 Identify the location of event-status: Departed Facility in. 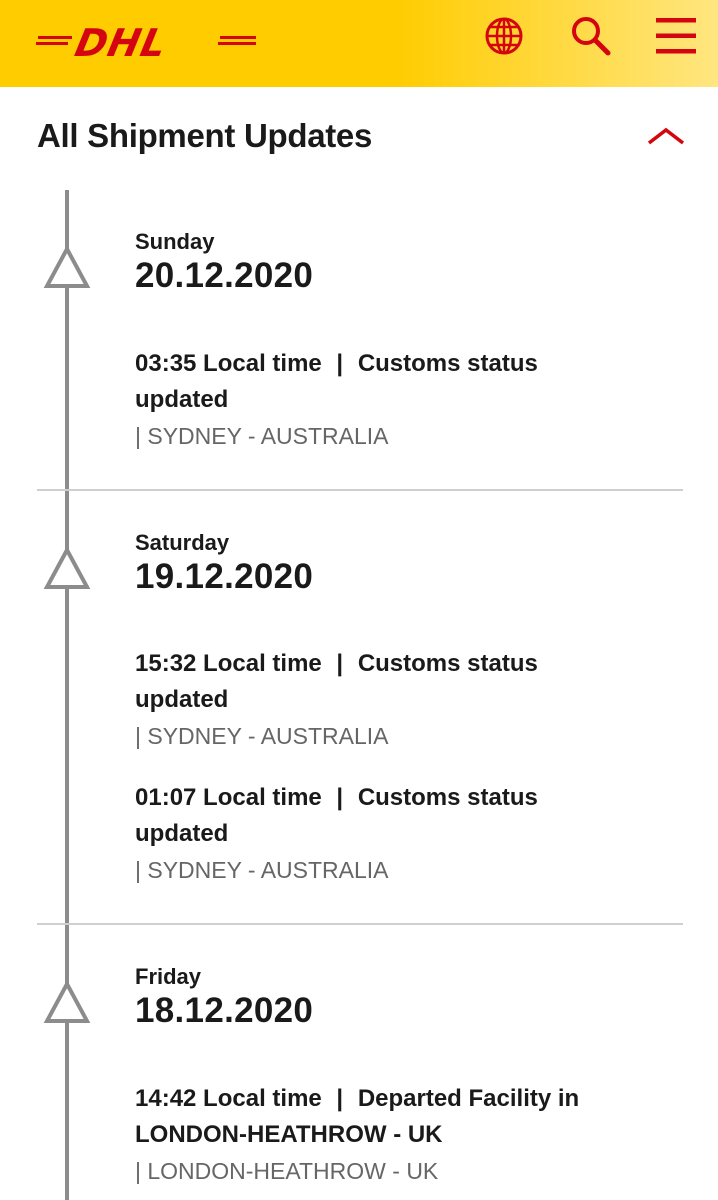
(468, 1098).